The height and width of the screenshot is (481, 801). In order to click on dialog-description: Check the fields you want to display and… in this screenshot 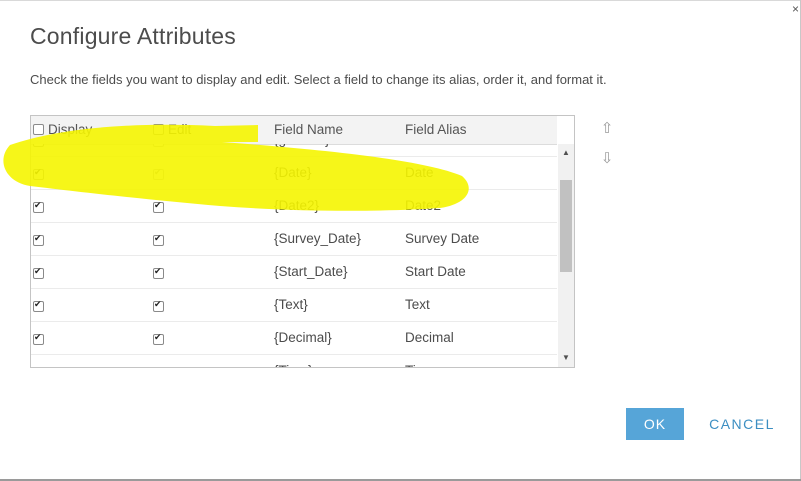, I will do `click(318, 79)`.